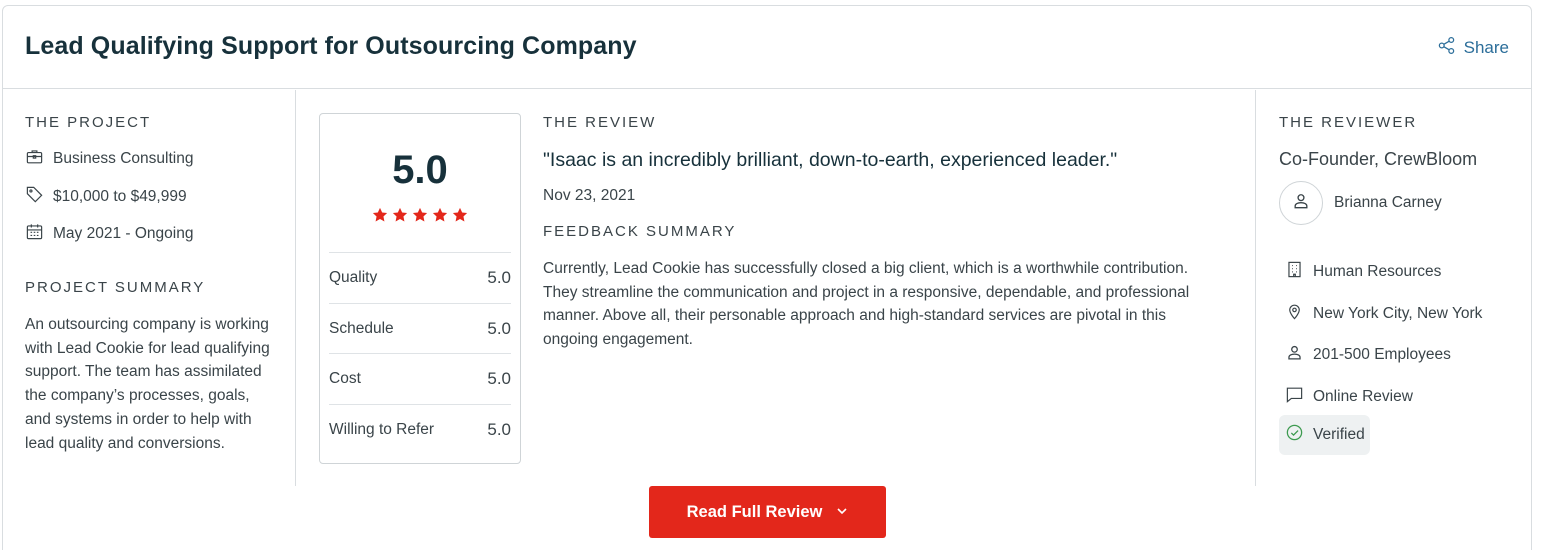  Describe the element at coordinates (34, 234) in the screenshot. I see `calendar-icon` at that location.